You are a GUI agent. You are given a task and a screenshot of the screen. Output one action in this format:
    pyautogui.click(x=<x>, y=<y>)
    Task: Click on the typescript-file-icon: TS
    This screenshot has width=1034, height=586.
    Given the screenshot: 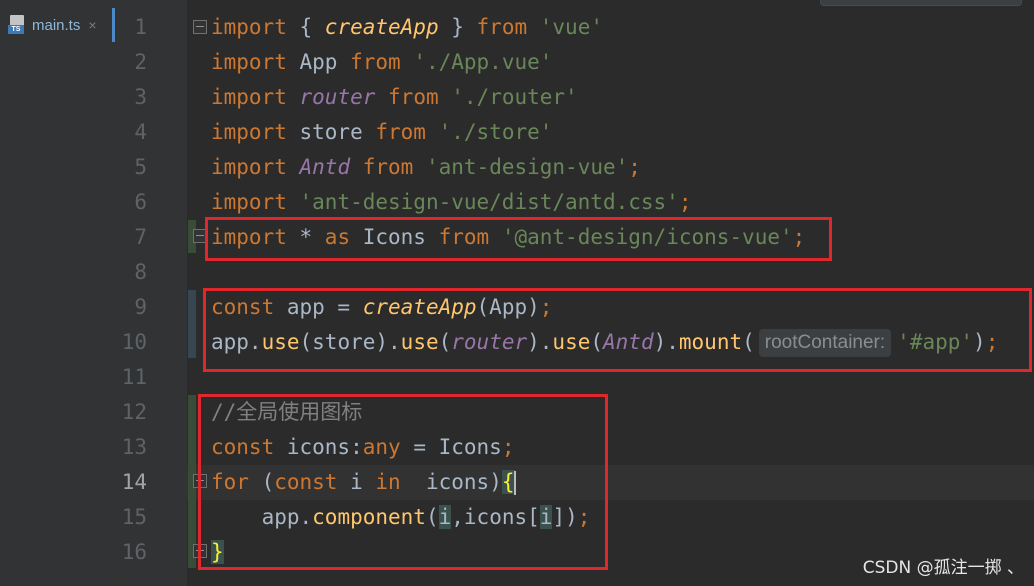 What is the action you would take?
    pyautogui.click(x=17, y=25)
    